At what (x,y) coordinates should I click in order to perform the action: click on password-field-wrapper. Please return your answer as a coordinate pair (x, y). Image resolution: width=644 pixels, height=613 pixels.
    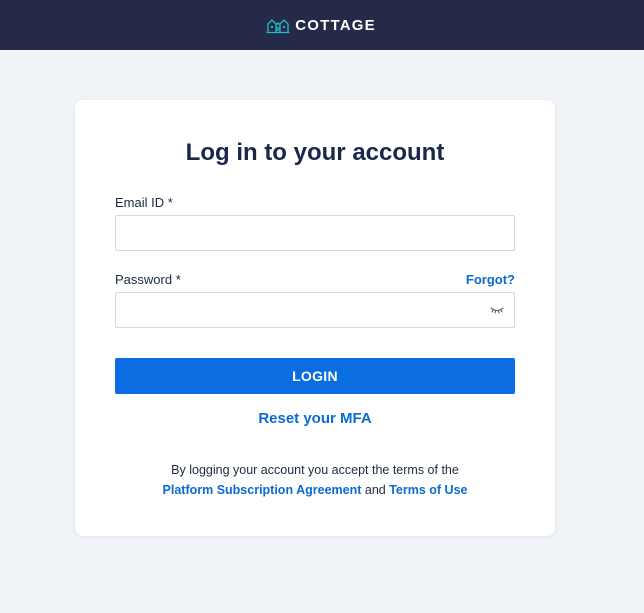
    Looking at the image, I should click on (315, 310).